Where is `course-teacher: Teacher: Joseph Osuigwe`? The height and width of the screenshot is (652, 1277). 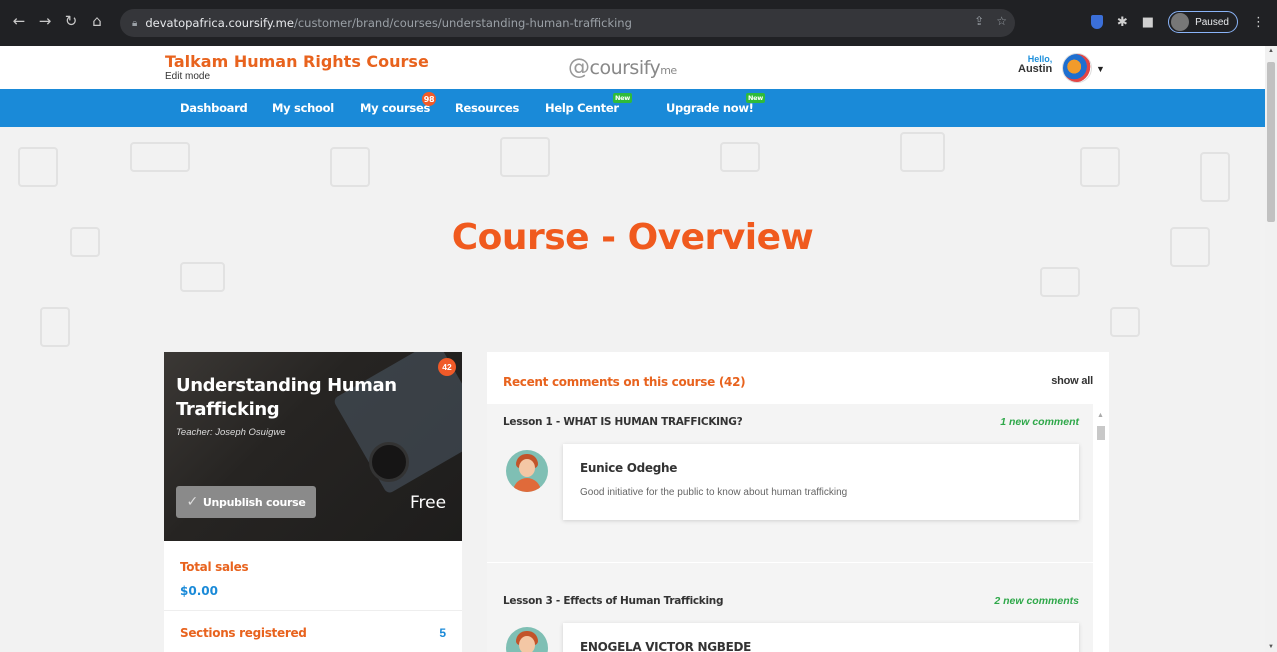 course-teacher: Teacher: Joseph Osuigwe is located at coordinates (231, 432).